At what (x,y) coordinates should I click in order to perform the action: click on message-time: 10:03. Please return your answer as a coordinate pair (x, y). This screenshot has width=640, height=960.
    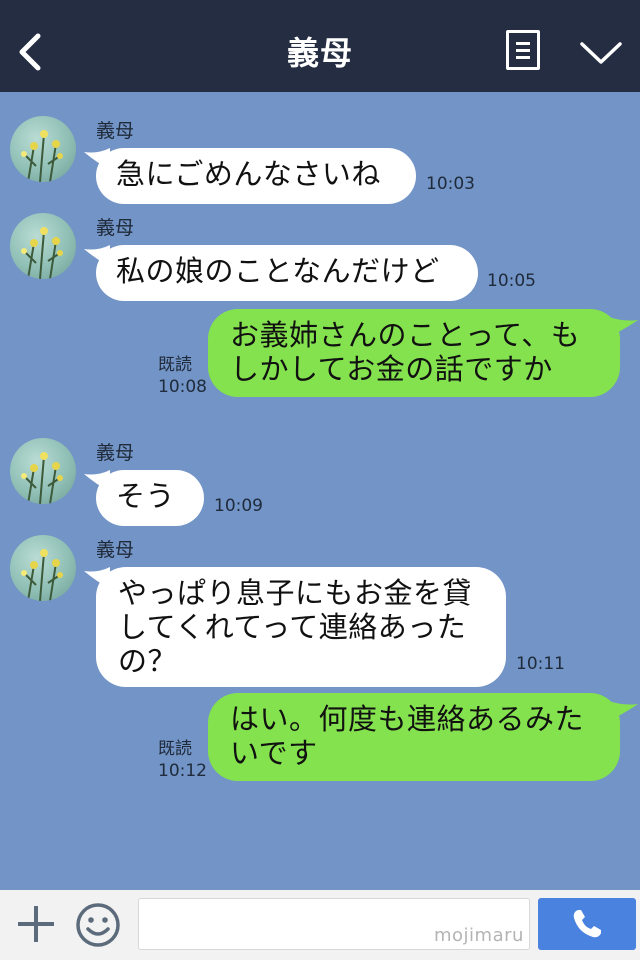
    Looking at the image, I should click on (450, 184).